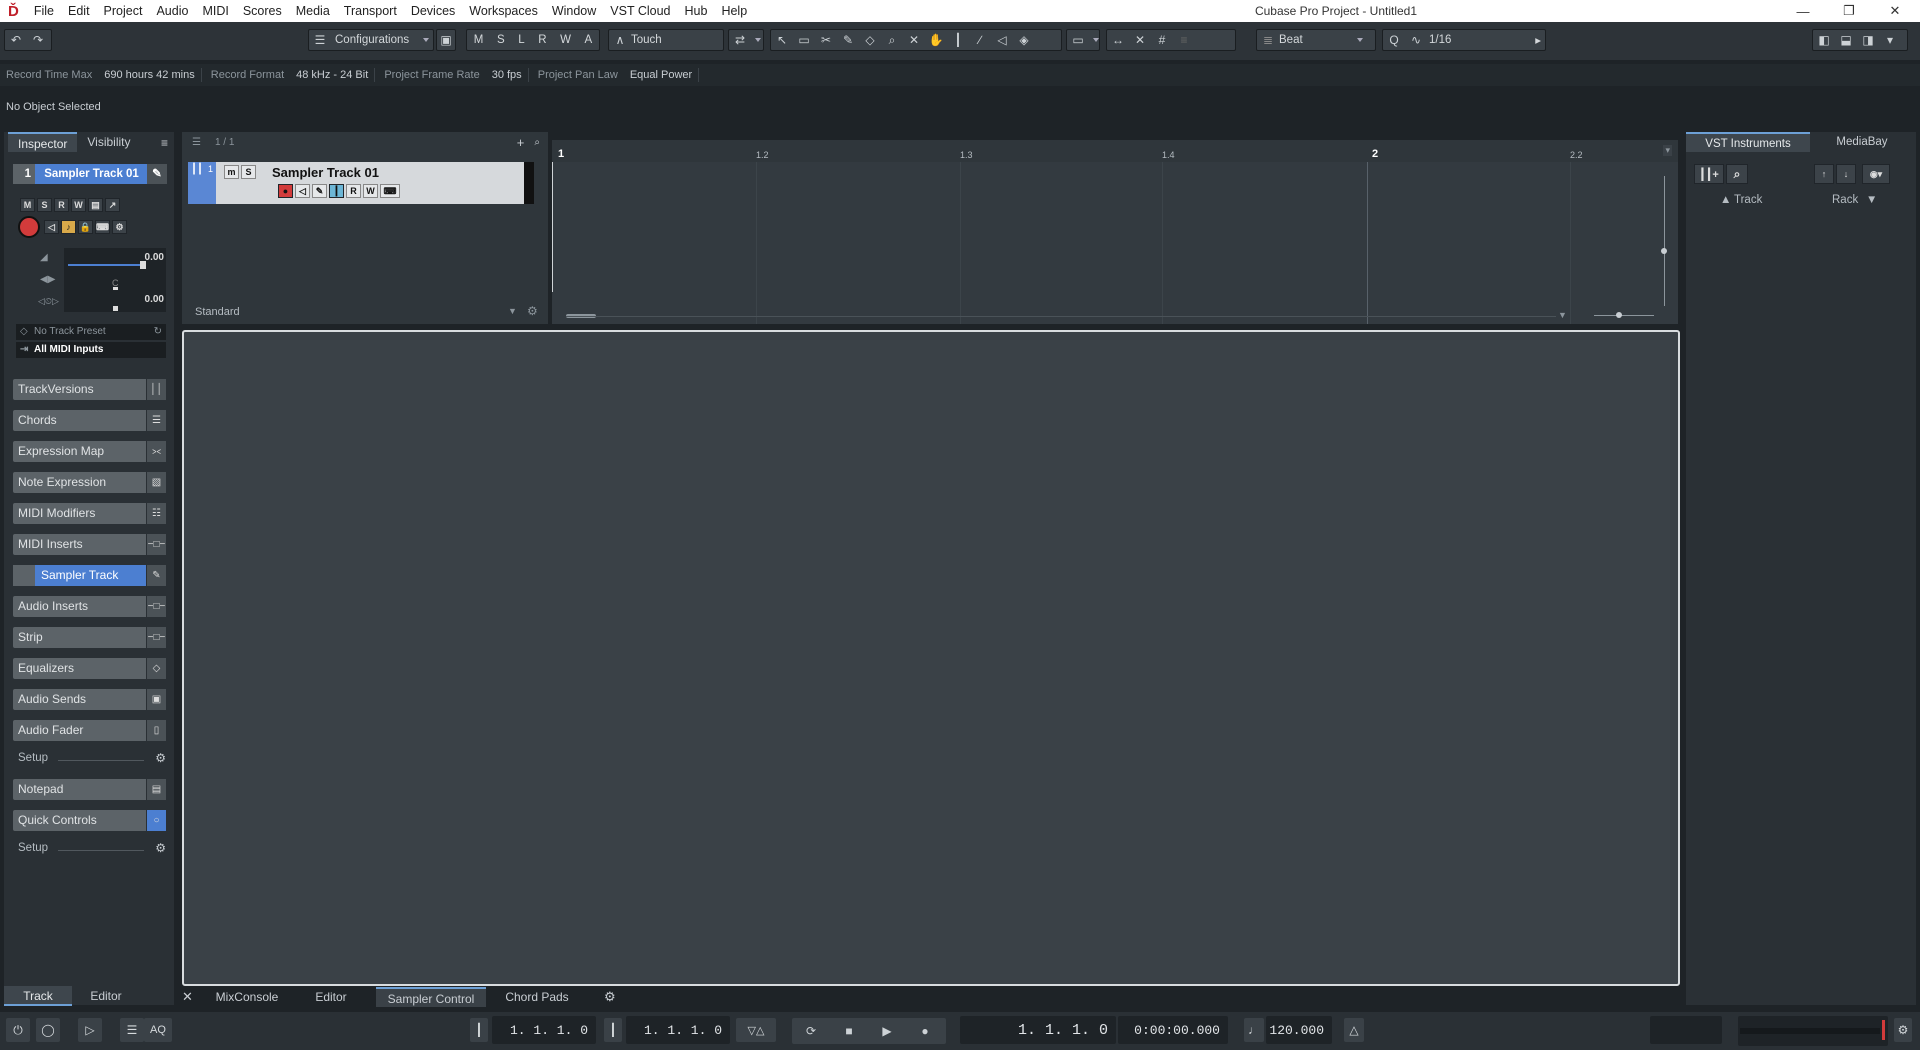  Describe the element at coordinates (158, 332) in the screenshot. I see `refresh-icon: ↻` at that location.